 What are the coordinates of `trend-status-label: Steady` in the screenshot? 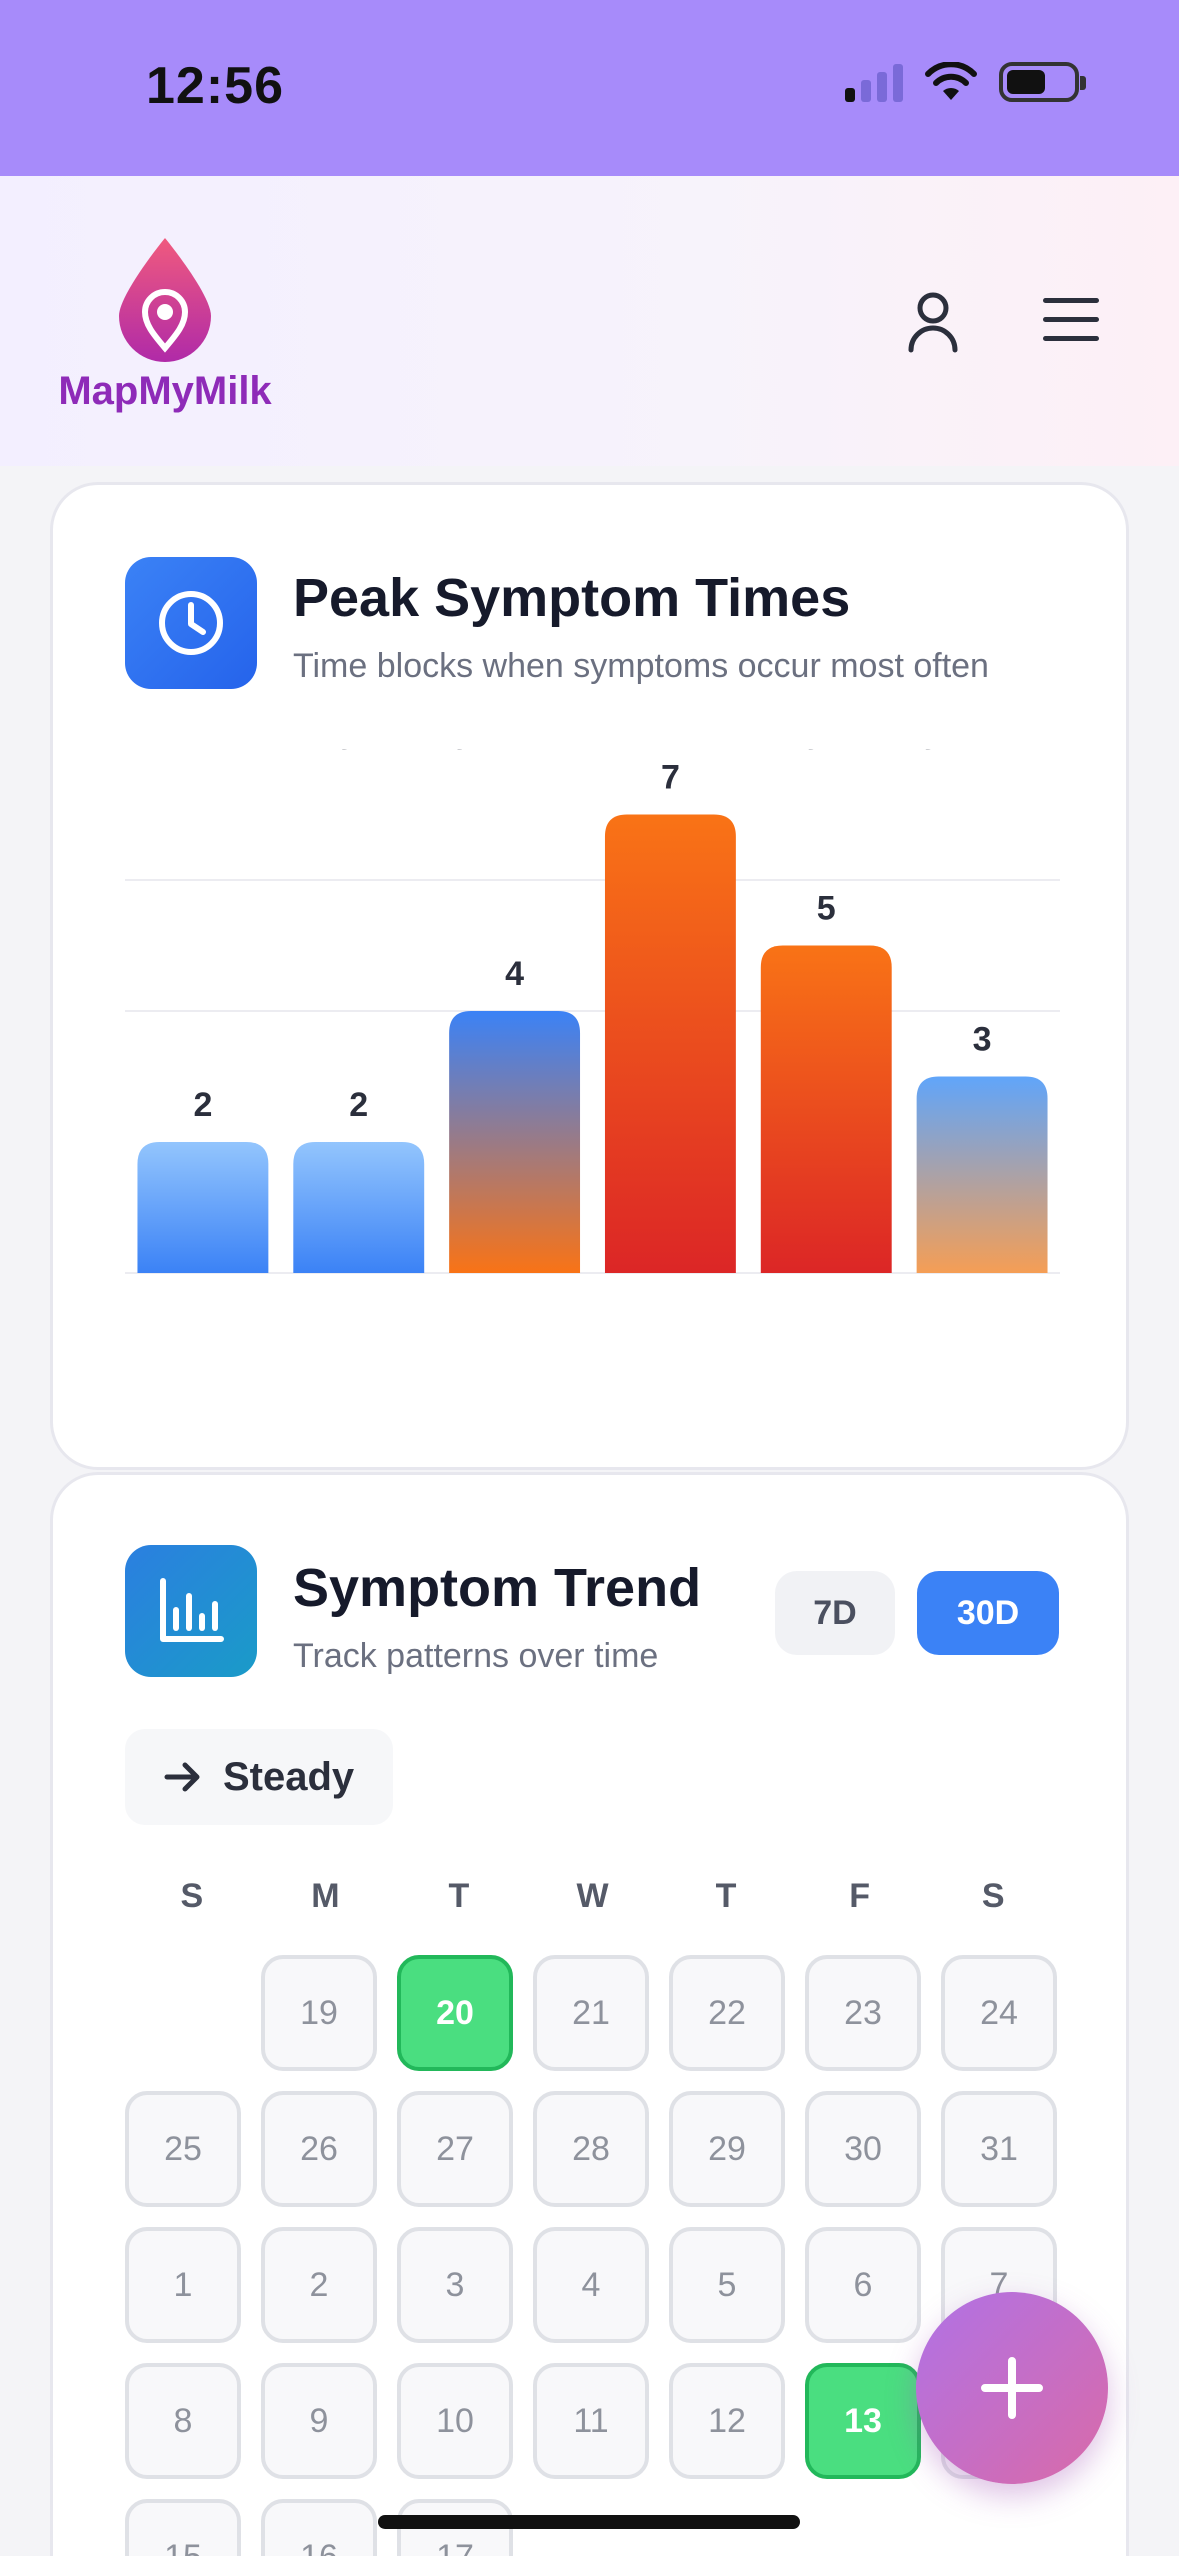 It's located at (289, 1776).